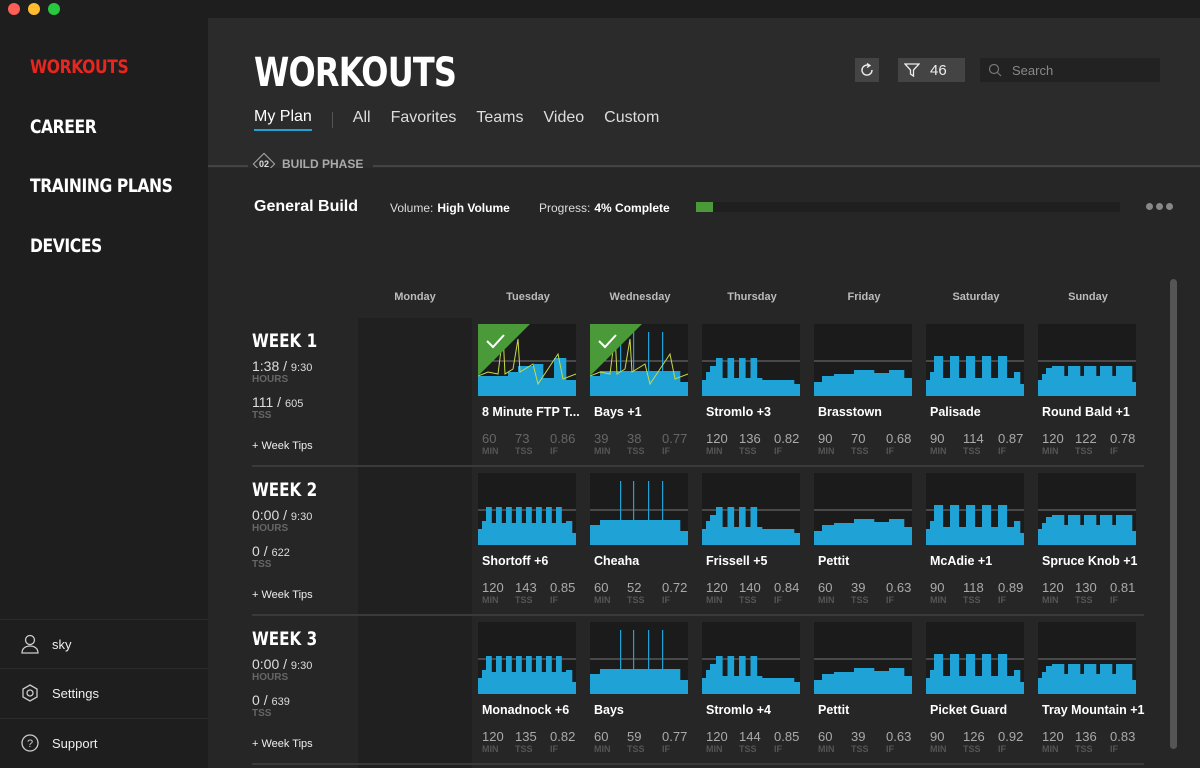 The height and width of the screenshot is (768, 1200). What do you see at coordinates (750, 736) in the screenshot?
I see `workout-tss: 144` at bounding box center [750, 736].